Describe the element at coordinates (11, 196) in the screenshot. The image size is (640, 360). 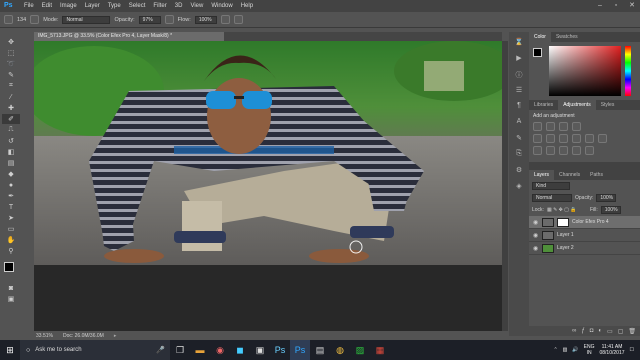
I see `pen-tool-icon: ✒` at that location.